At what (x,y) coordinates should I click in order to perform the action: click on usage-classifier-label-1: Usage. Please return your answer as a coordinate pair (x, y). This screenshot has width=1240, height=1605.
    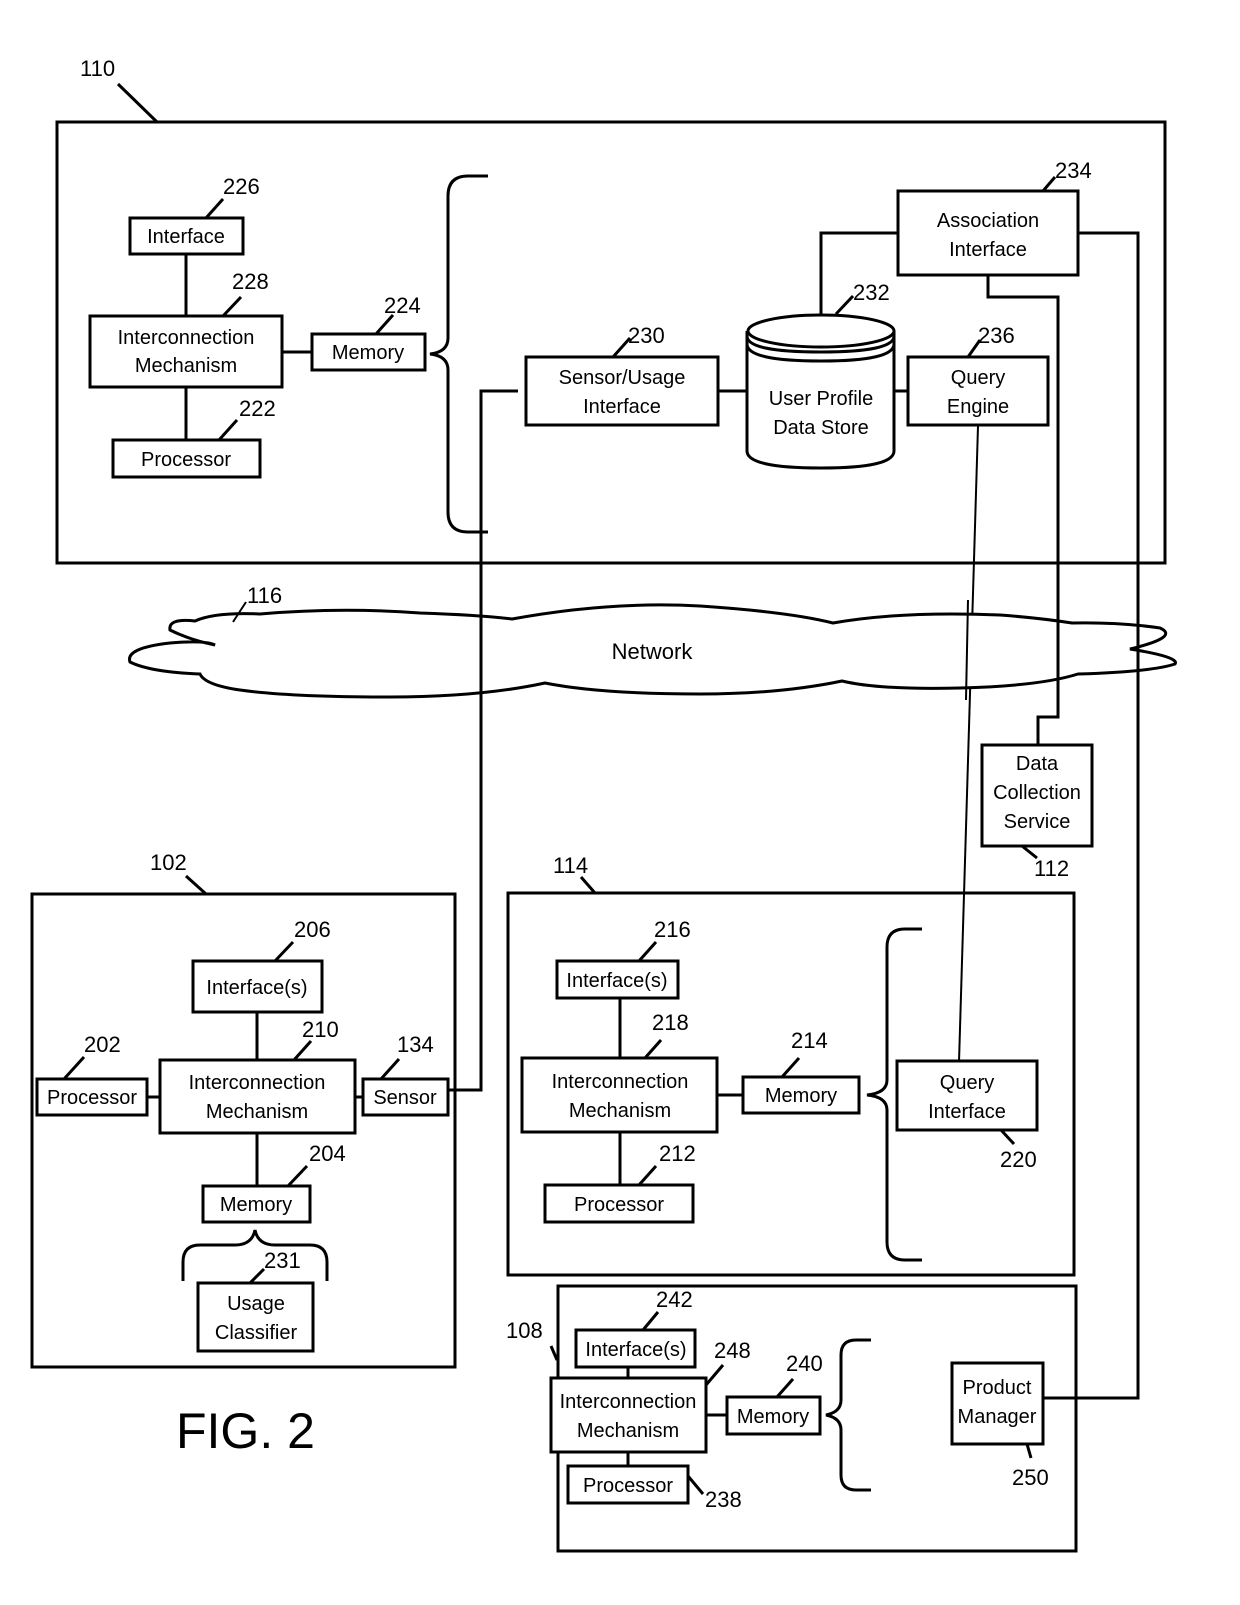
    Looking at the image, I should click on (256, 1304).